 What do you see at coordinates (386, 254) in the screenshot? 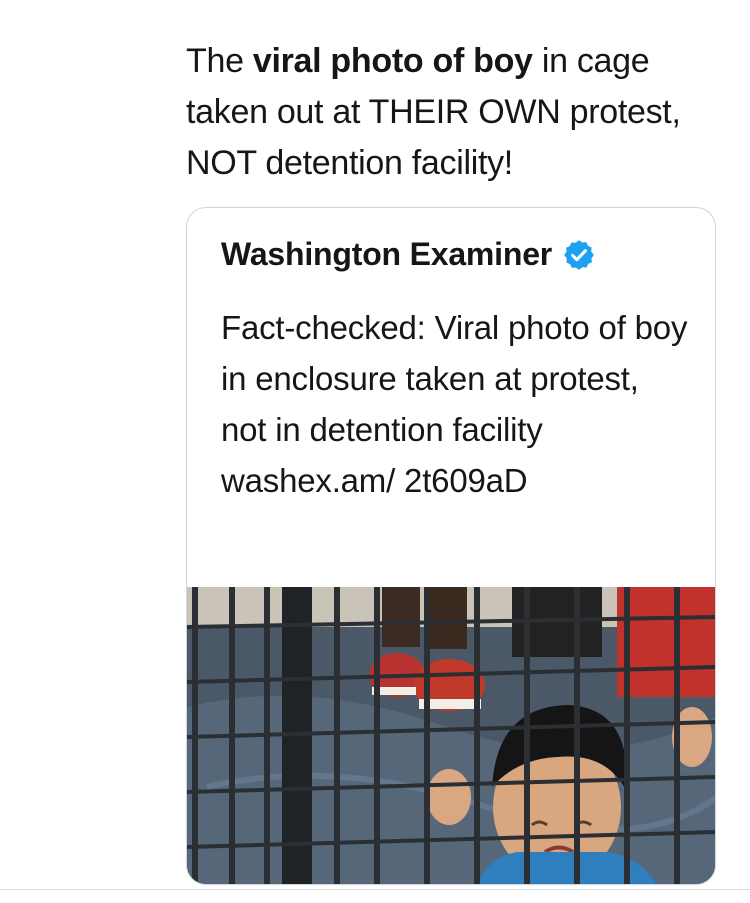
I see `quoted-author-name: Washington Examiner` at bounding box center [386, 254].